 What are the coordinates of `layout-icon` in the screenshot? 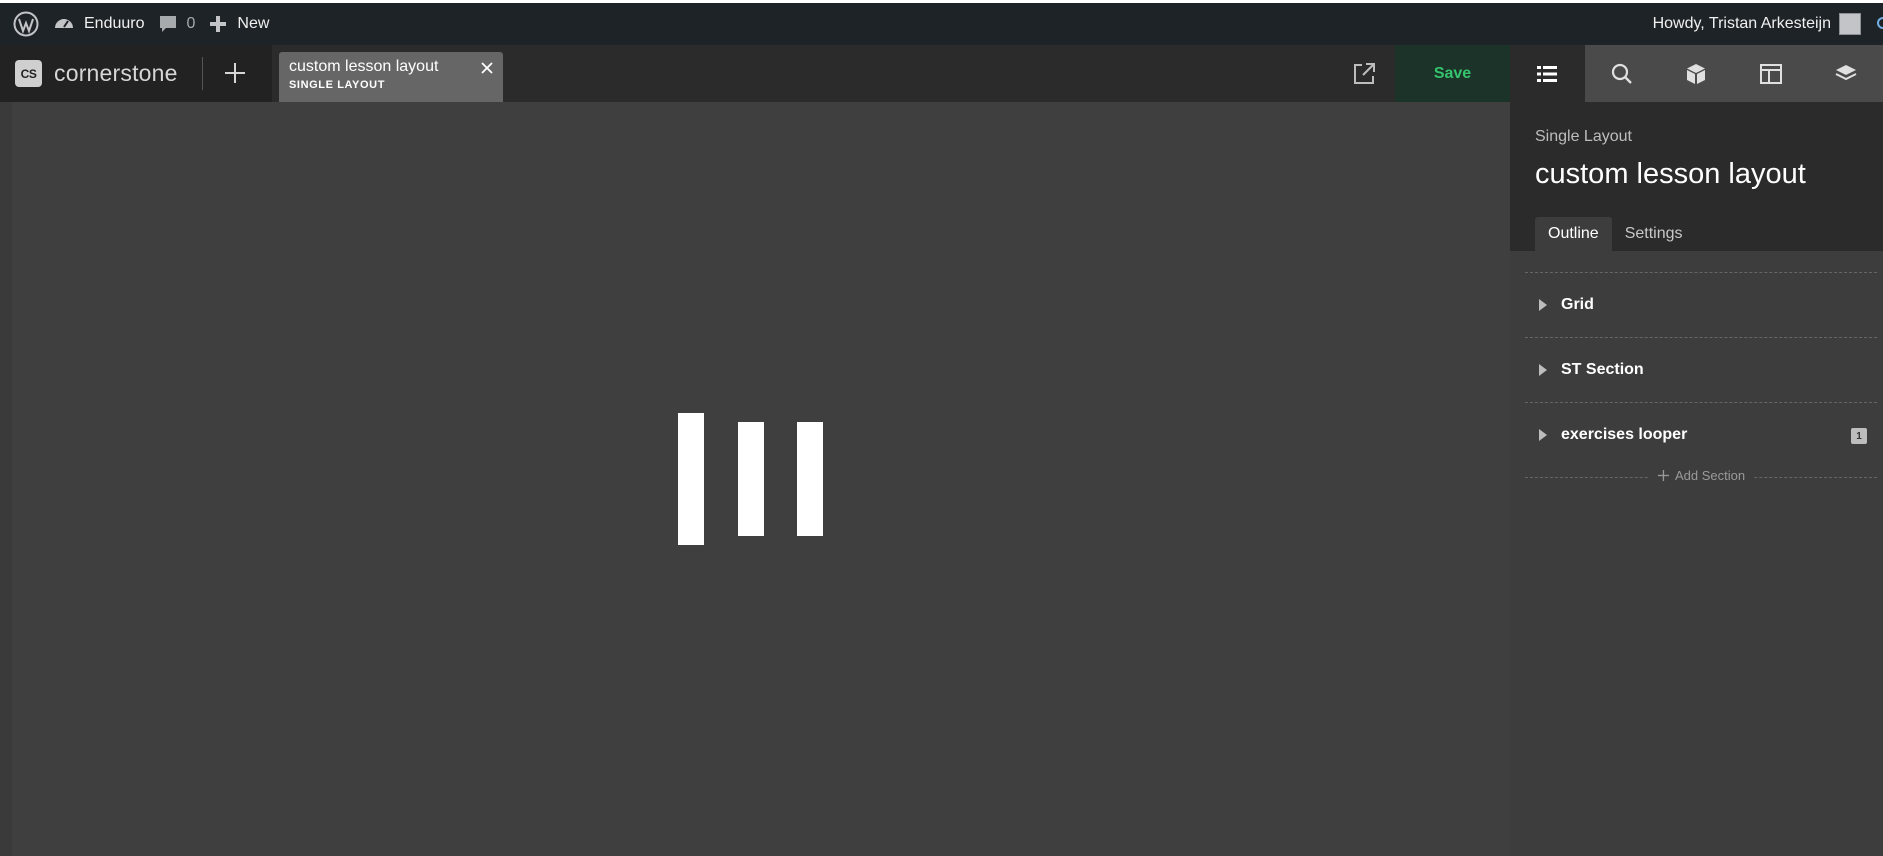 It's located at (1771, 73).